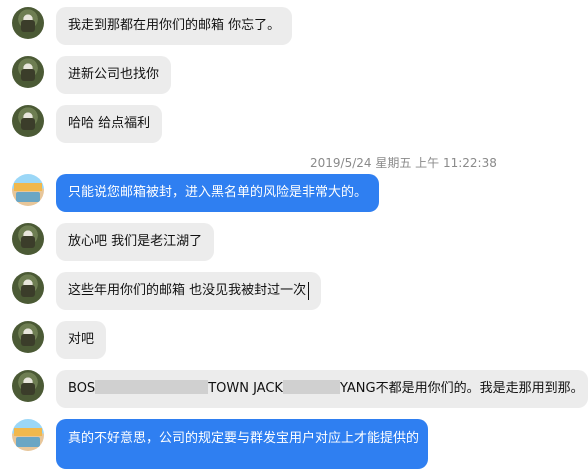  I want to click on message-bubble: 只能说您邮箱被封，进入黑名单的风险是非常大的。, so click(218, 193).